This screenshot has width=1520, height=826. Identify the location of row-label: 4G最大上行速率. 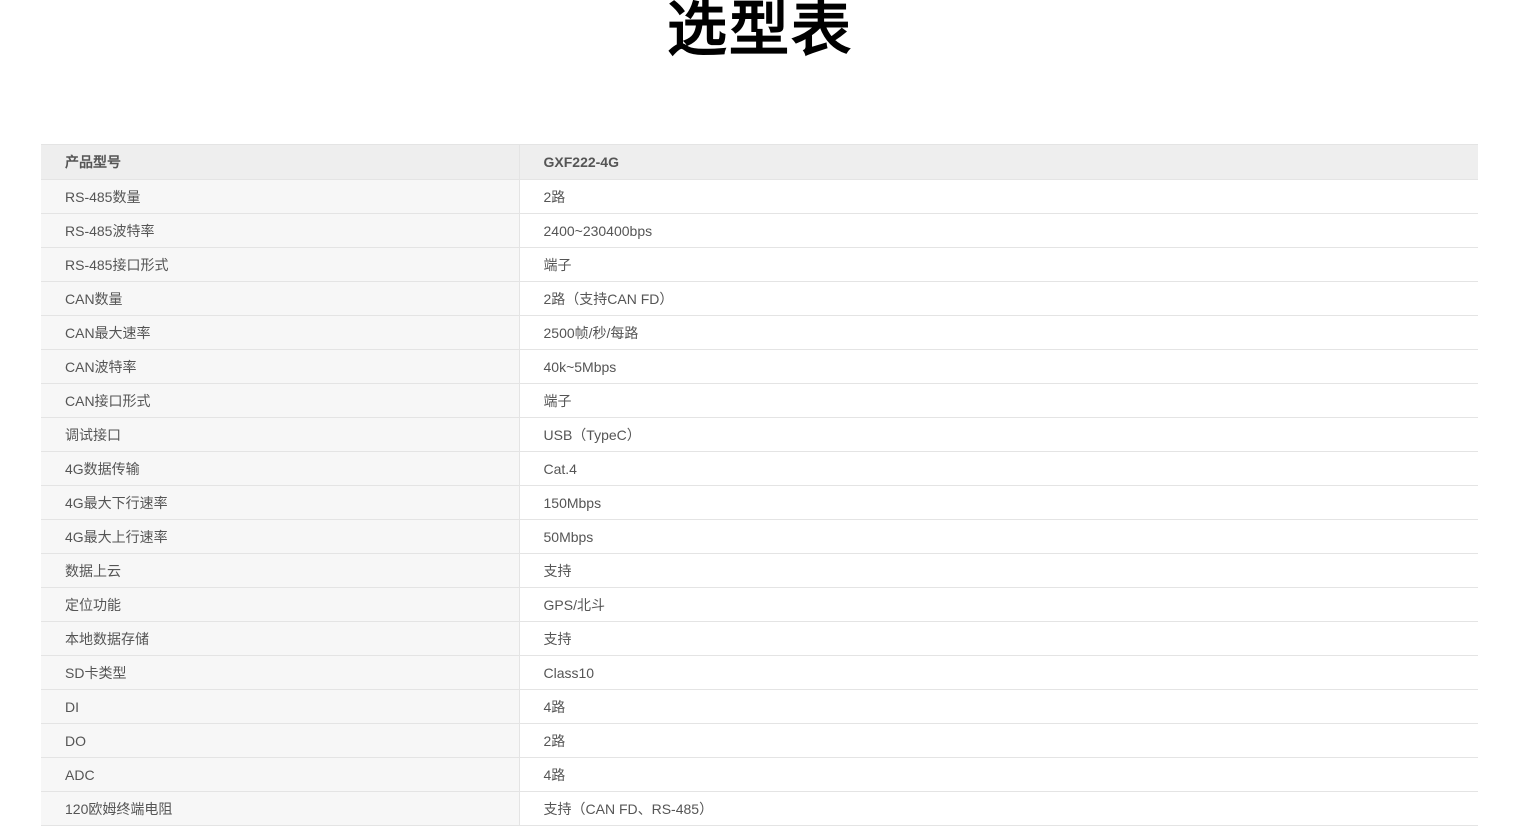
(280, 536).